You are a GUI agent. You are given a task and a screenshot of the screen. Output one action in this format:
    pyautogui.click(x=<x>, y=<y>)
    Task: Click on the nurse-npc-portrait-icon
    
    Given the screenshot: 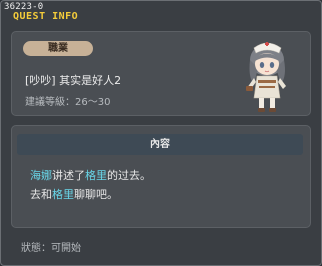 What is the action you would take?
    pyautogui.click(x=266, y=77)
    